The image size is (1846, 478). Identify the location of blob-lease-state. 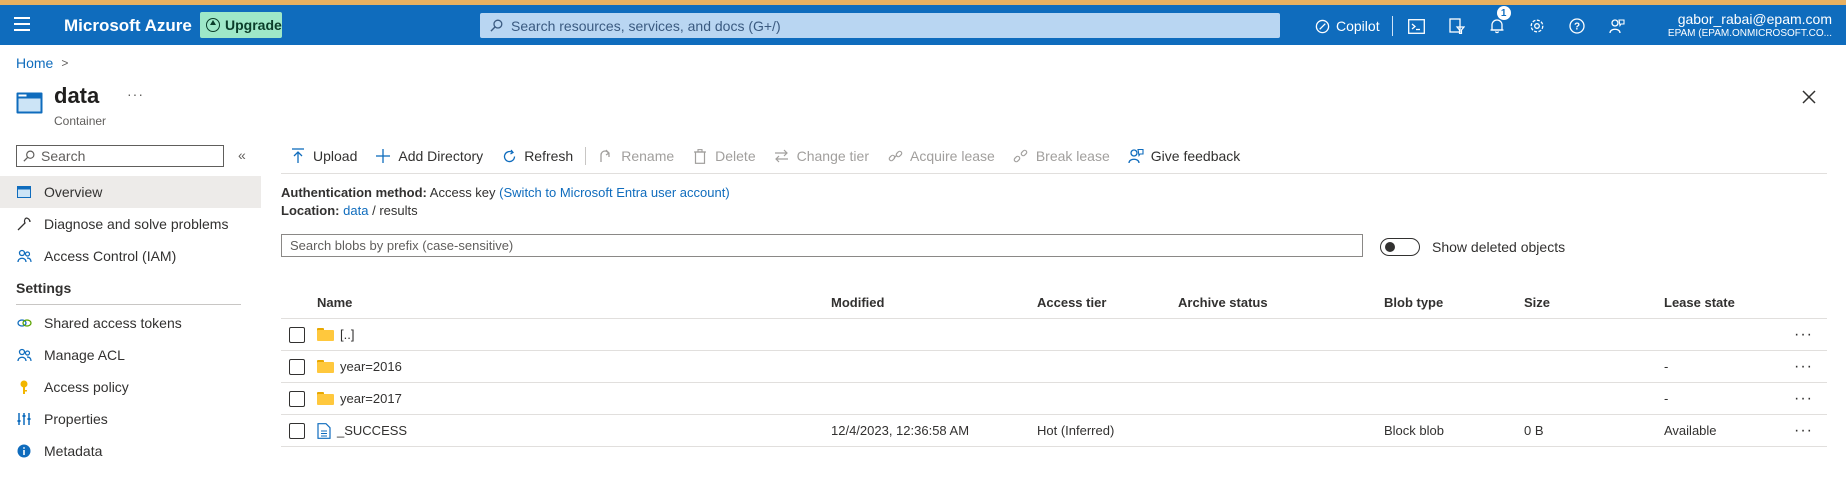
(1709, 334).